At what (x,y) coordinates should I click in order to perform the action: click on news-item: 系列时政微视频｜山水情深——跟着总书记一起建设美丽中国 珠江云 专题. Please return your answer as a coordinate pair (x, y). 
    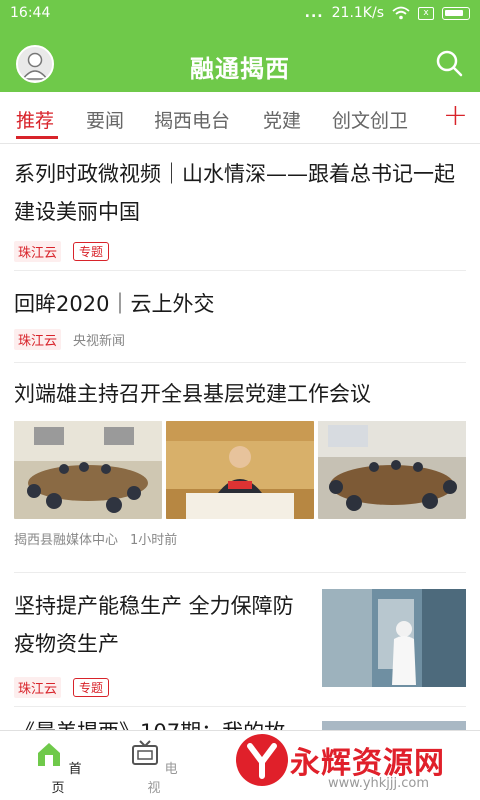
    Looking at the image, I should click on (240, 213).